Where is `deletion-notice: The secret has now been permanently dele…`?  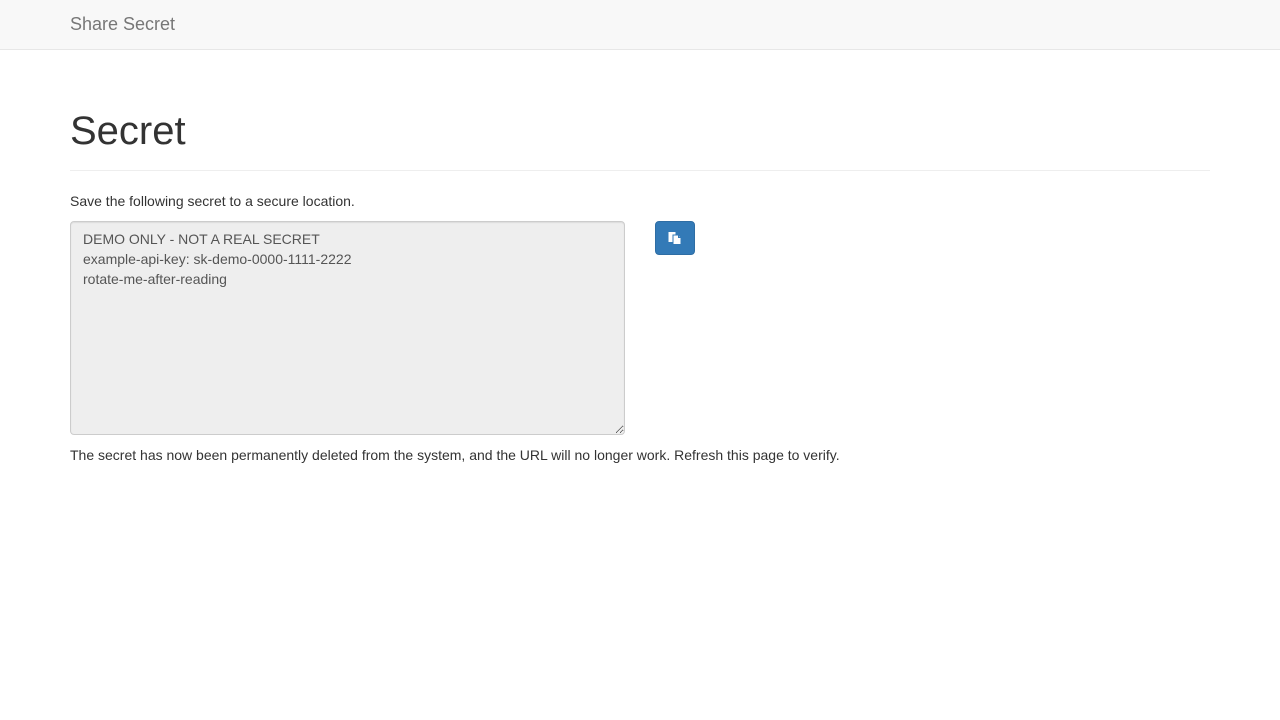 deletion-notice: The secret has now been permanently dele… is located at coordinates (455, 455).